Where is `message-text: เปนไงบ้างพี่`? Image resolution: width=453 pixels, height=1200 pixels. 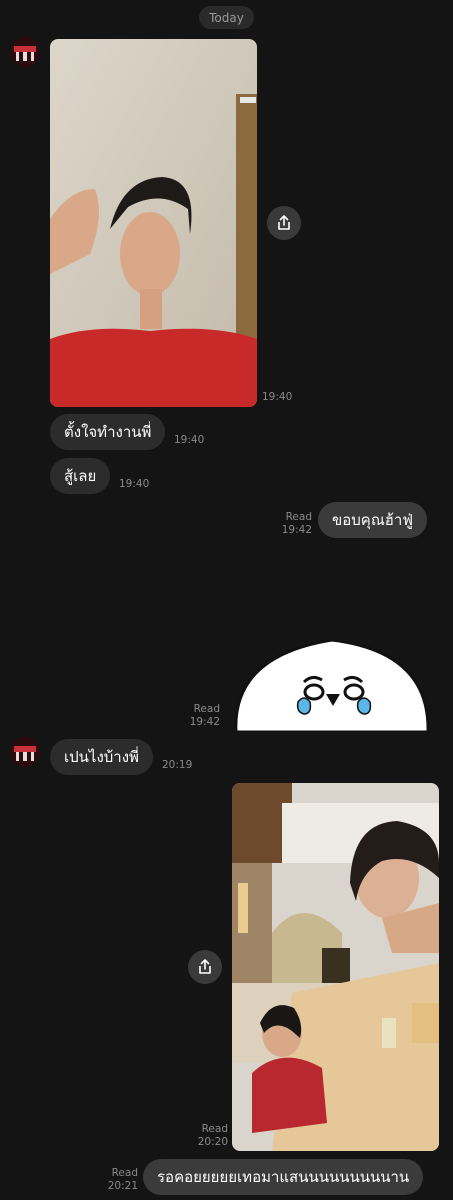
message-text: เปนไงบ้างพี่ is located at coordinates (101, 757).